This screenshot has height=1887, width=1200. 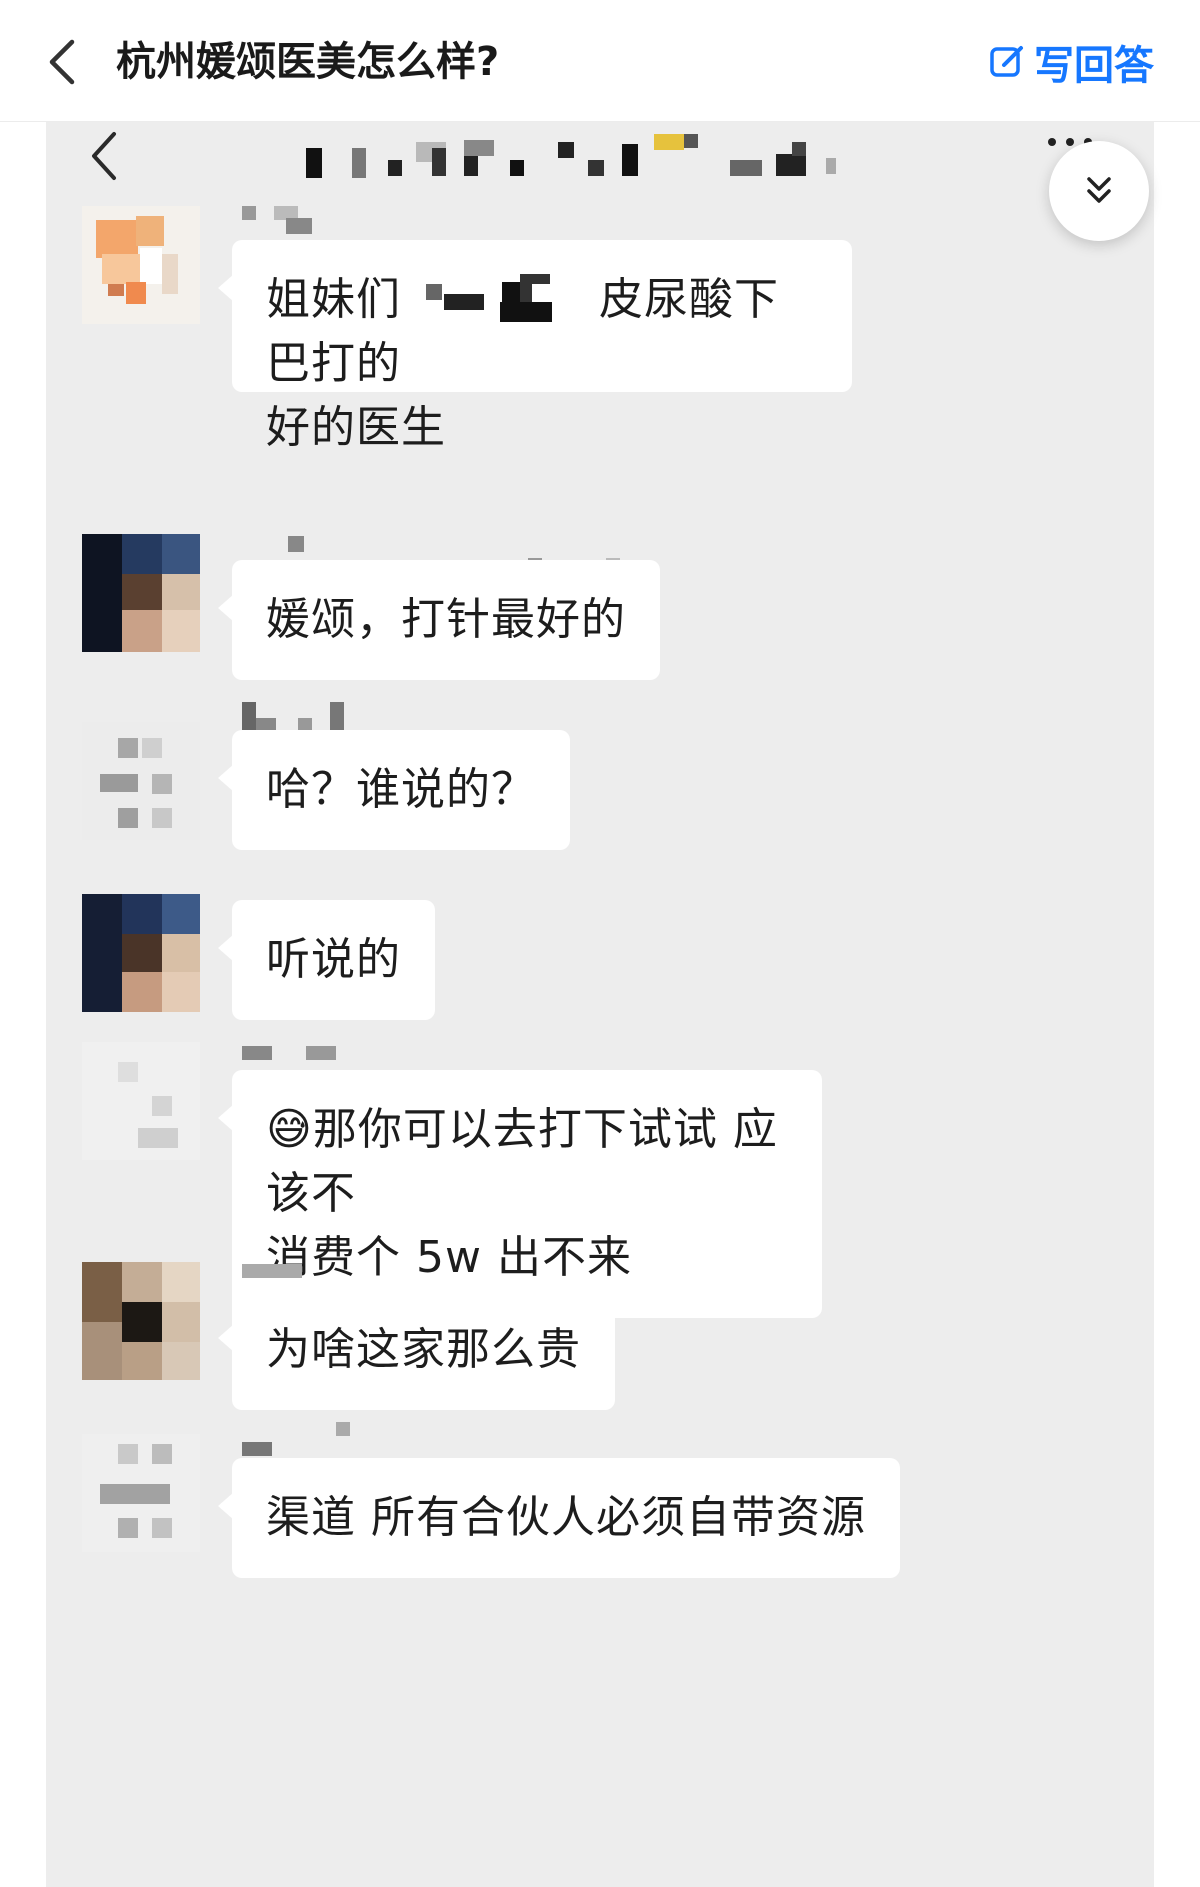 What do you see at coordinates (1094, 66) in the screenshot?
I see `write-answer-label: 写回答` at bounding box center [1094, 66].